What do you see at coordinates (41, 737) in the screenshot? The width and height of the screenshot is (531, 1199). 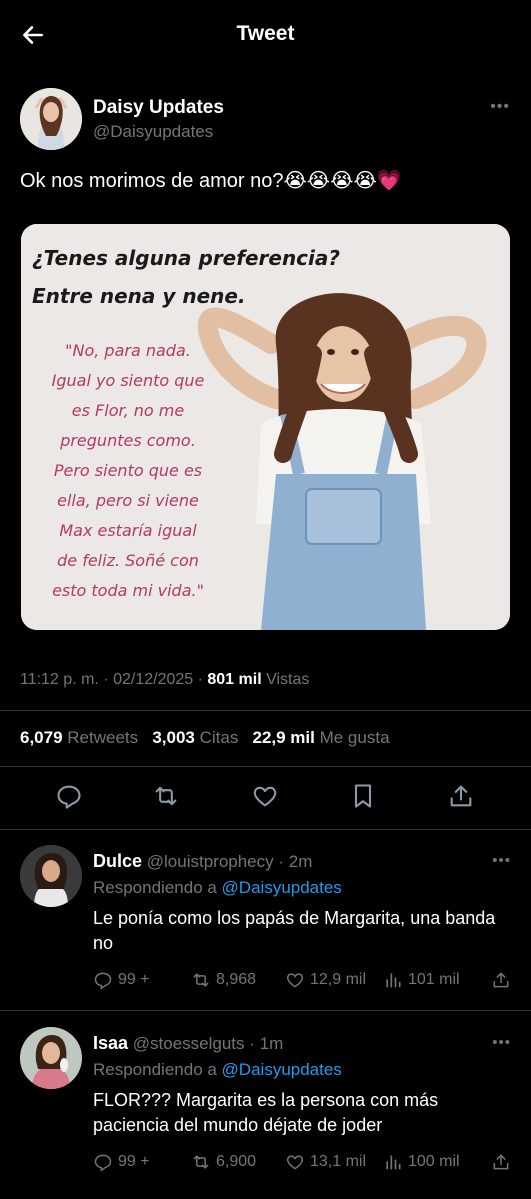 I see `retweets-count: 6,079` at bounding box center [41, 737].